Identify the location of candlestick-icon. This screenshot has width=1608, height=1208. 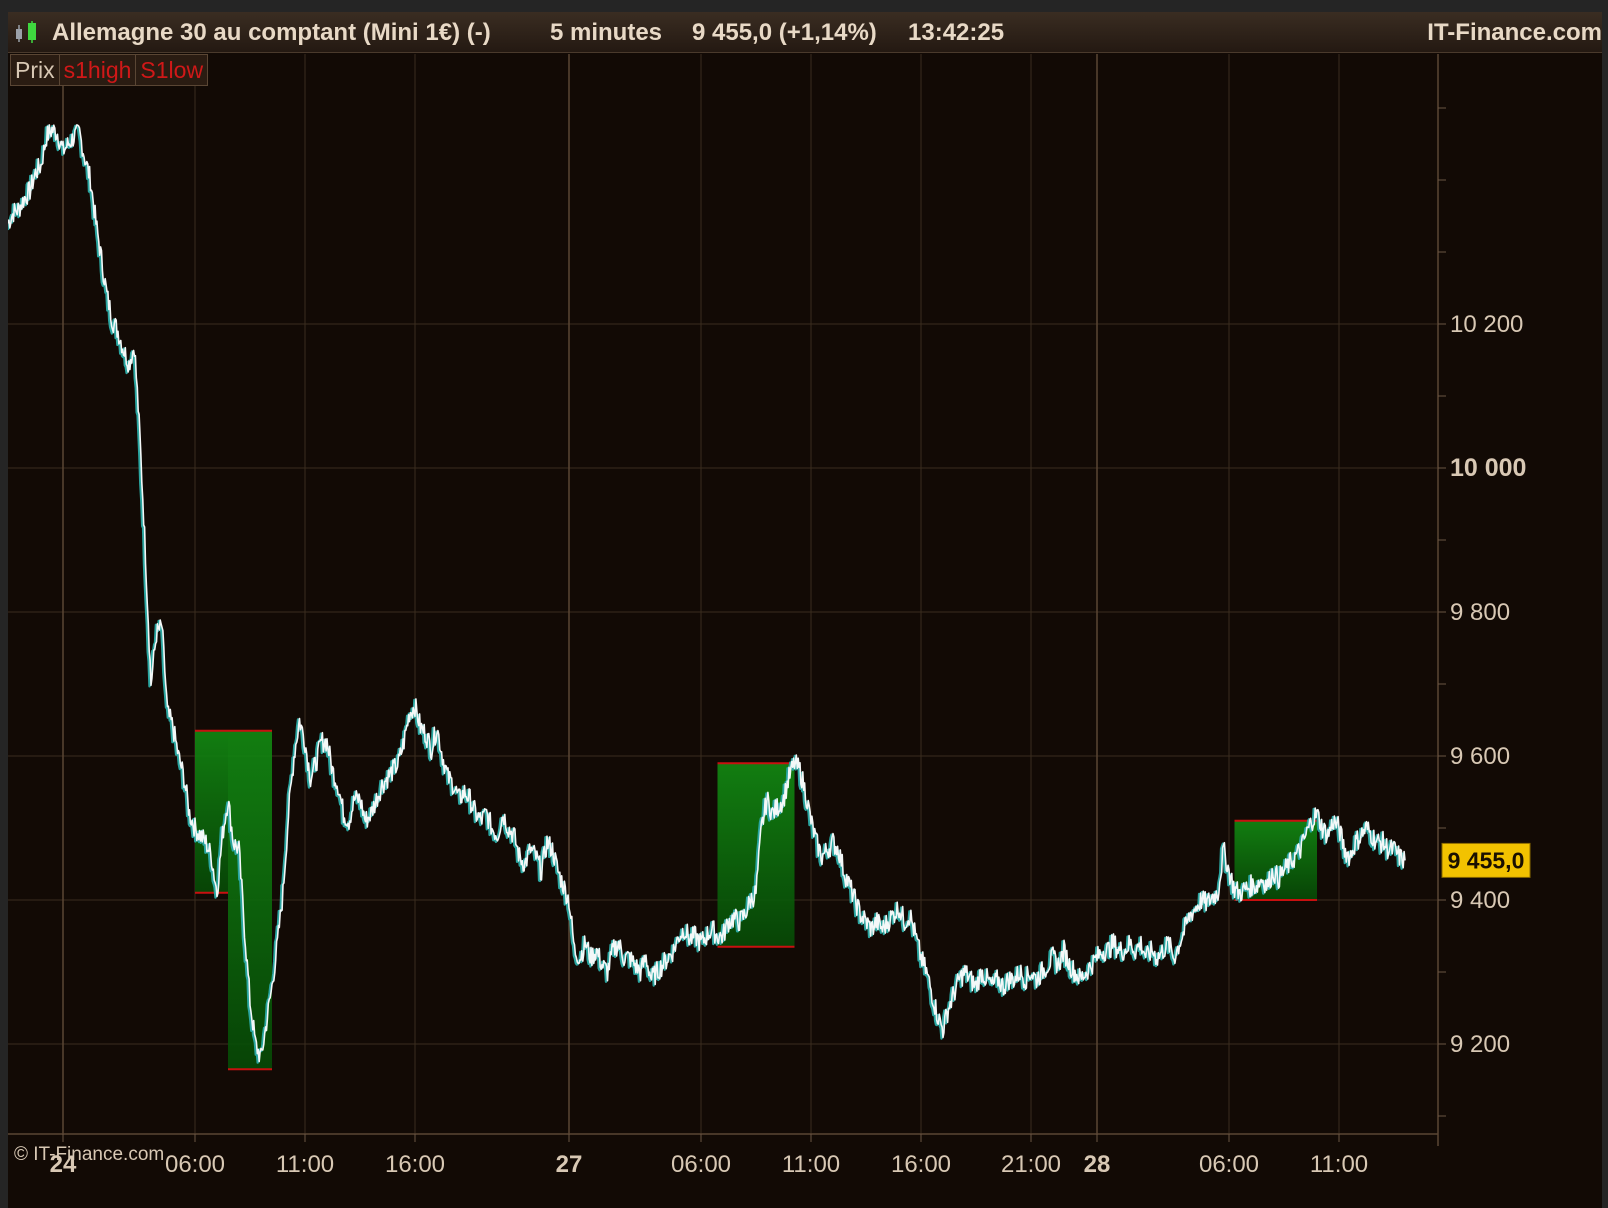
(26, 32).